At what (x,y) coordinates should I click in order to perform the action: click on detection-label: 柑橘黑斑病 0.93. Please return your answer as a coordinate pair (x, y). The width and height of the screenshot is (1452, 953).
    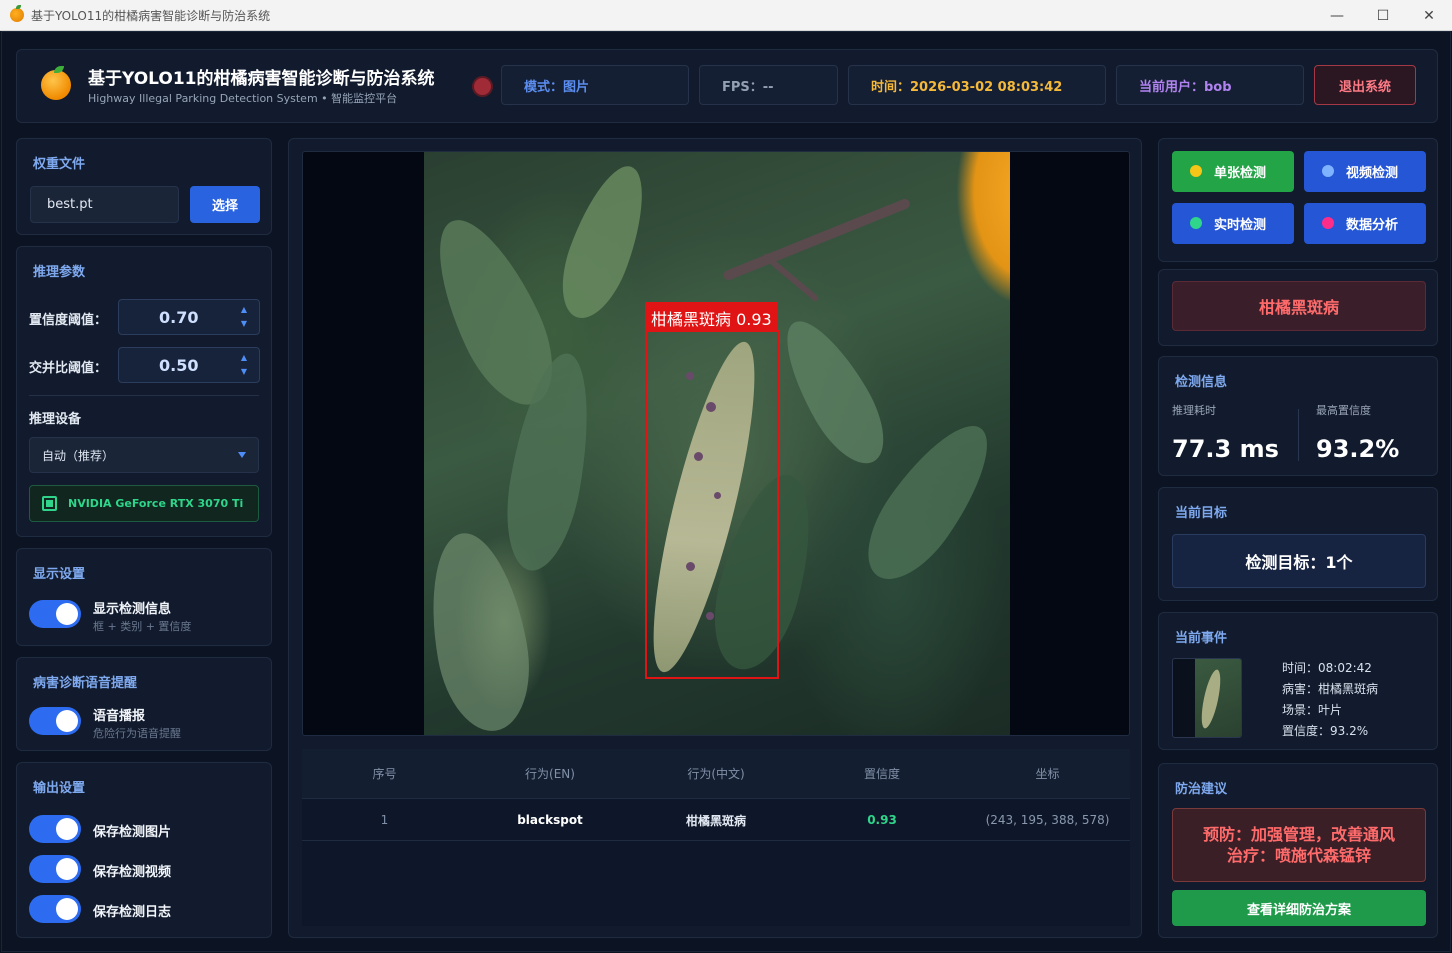
    Looking at the image, I should click on (711, 316).